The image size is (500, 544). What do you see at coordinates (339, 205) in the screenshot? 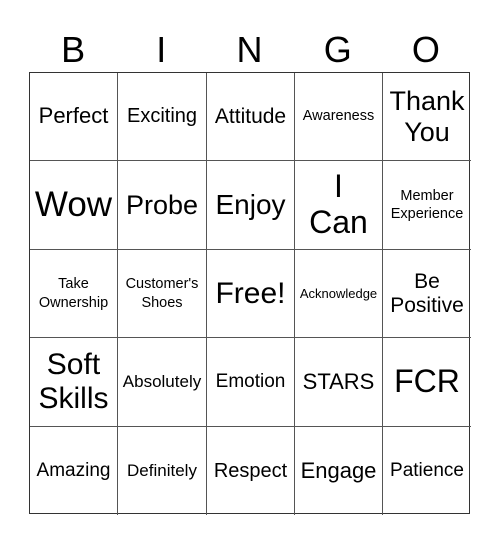
I see `bingo-cell: I Can` at bounding box center [339, 205].